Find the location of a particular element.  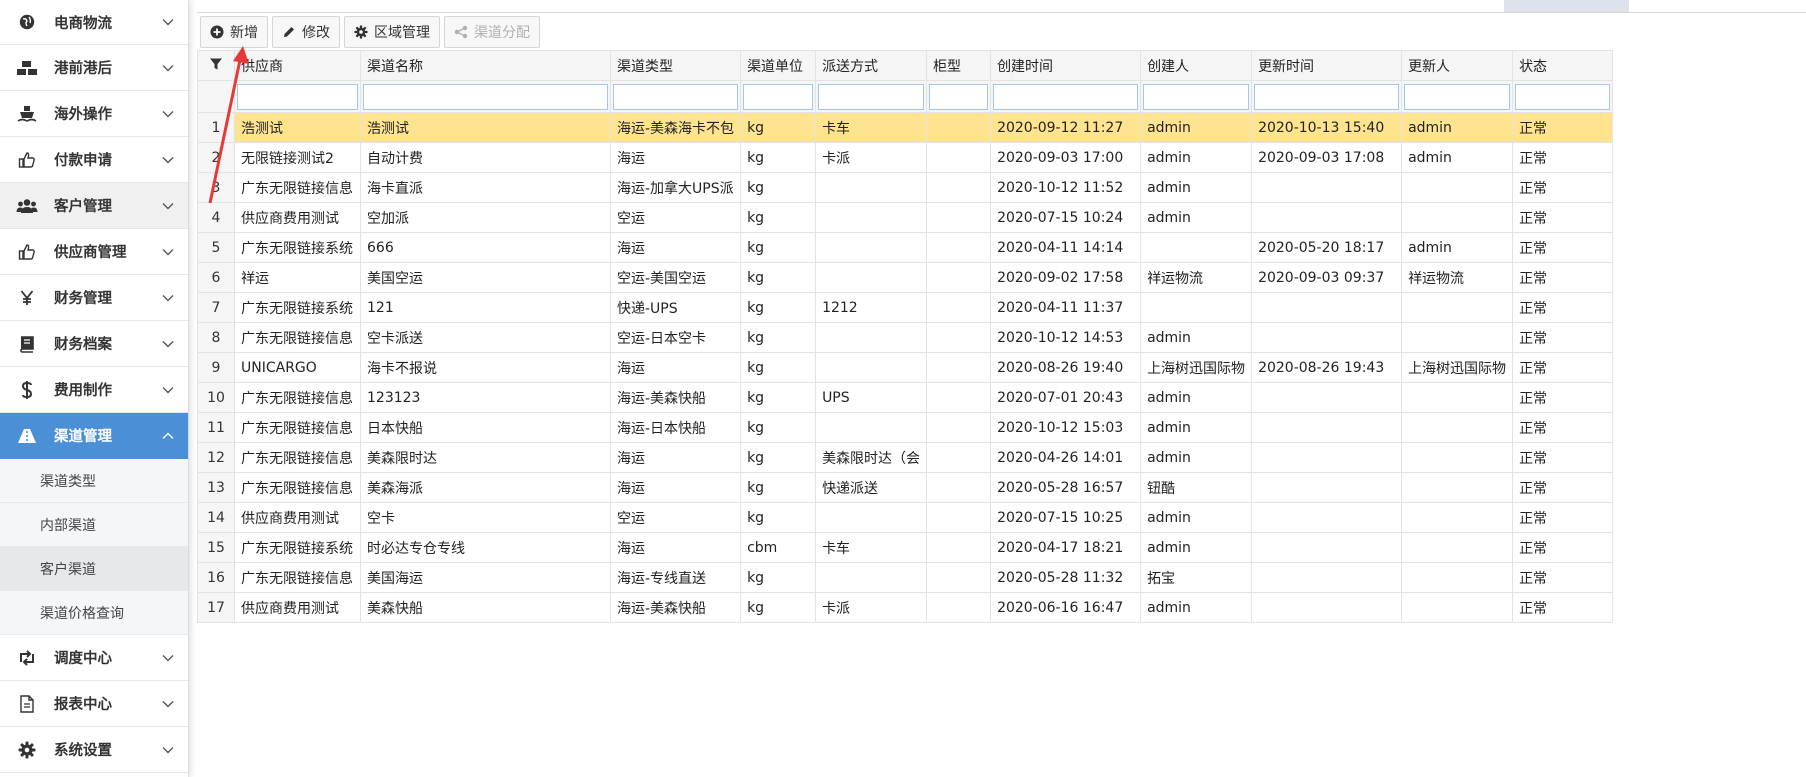

table-cell: 卡派 is located at coordinates (871, 157).